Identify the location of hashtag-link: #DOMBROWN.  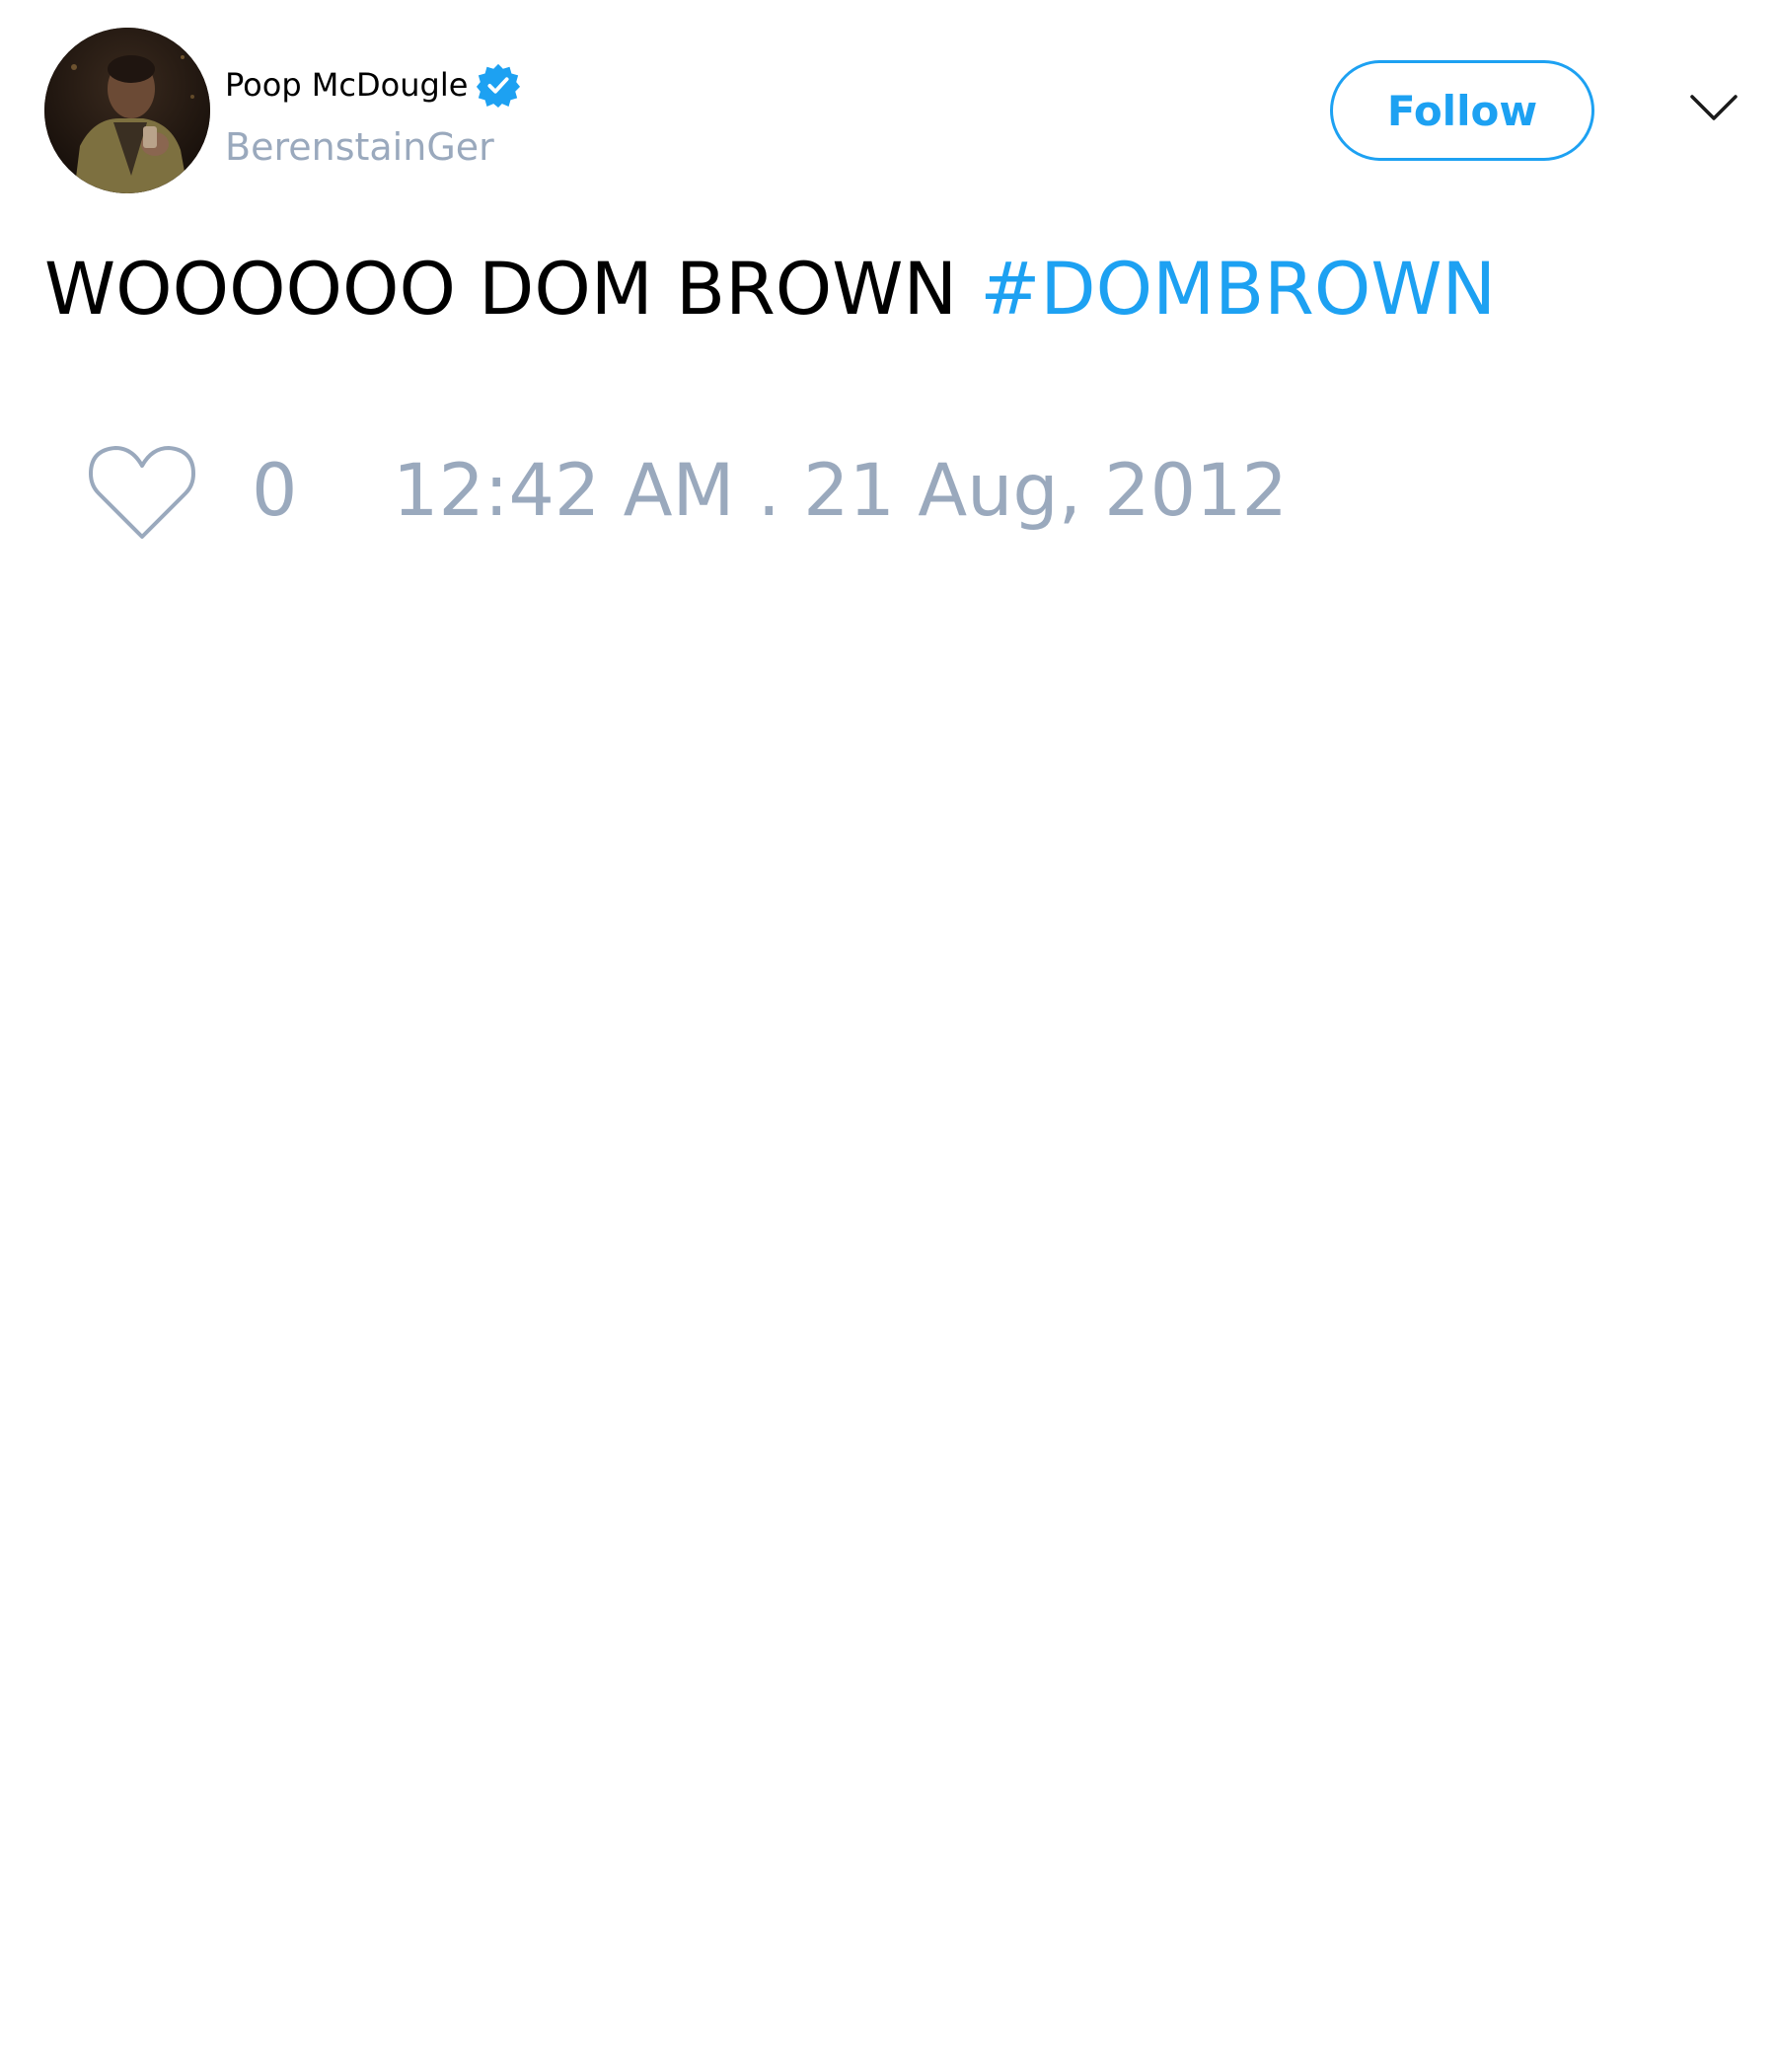
(1238, 290).